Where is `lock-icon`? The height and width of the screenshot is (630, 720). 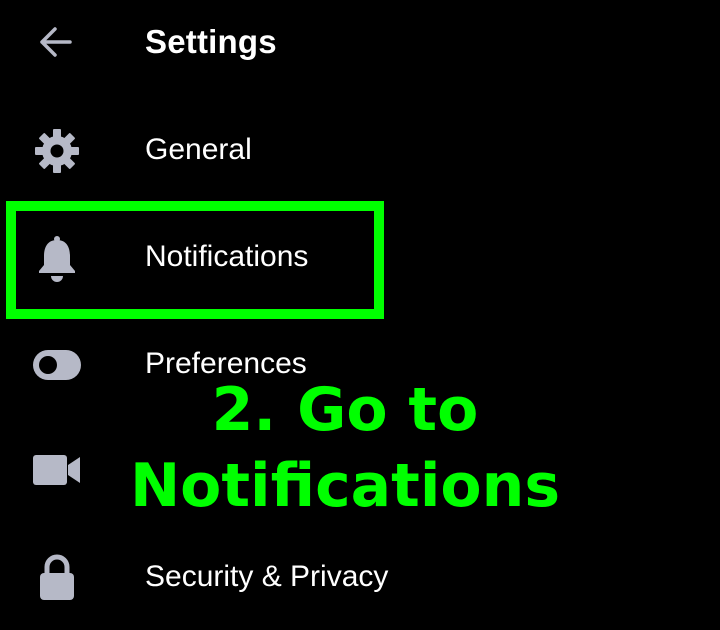 lock-icon is located at coordinates (57, 578).